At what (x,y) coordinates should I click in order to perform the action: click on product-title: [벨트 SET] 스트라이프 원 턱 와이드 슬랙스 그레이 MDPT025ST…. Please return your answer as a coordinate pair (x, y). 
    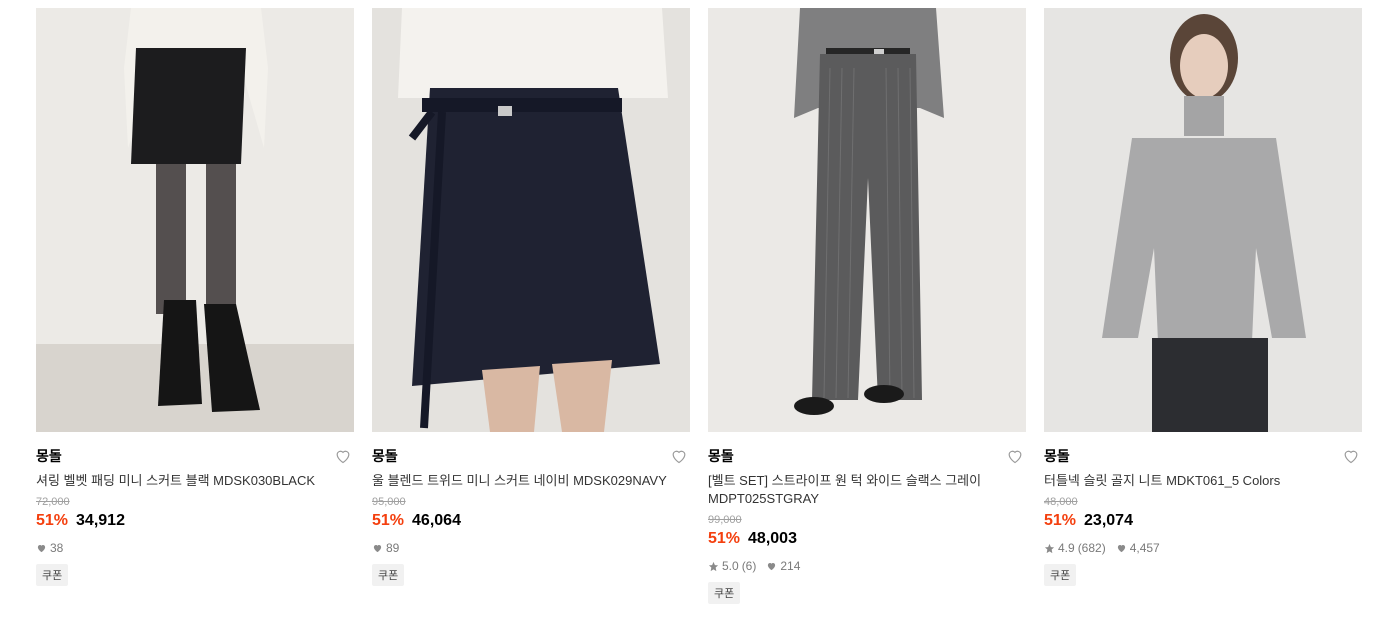
    Looking at the image, I should click on (867, 490).